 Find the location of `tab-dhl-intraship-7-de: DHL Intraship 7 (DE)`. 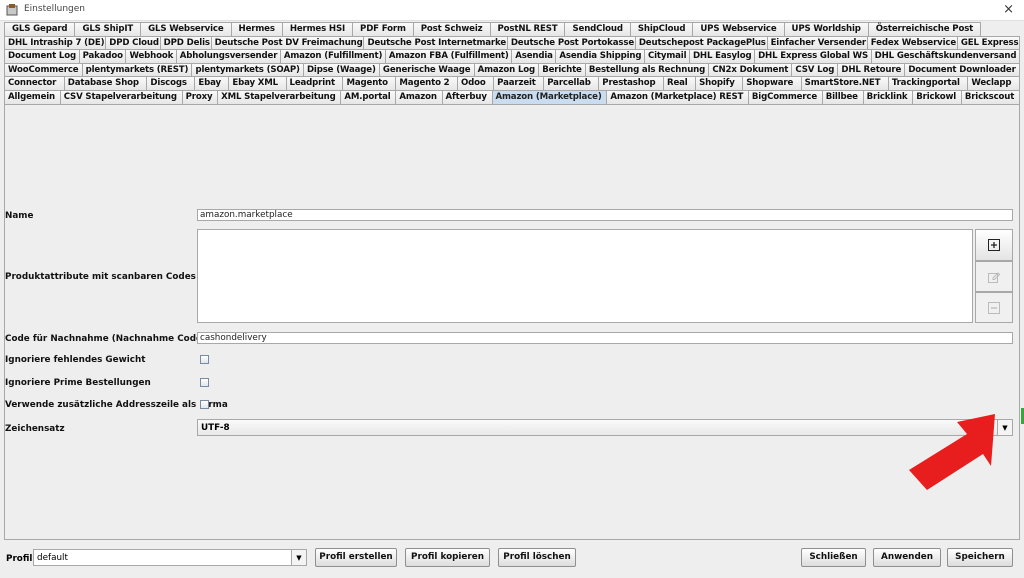

tab-dhl-intraship-7-de: DHL Intraship 7 (DE) is located at coordinates (55, 42).